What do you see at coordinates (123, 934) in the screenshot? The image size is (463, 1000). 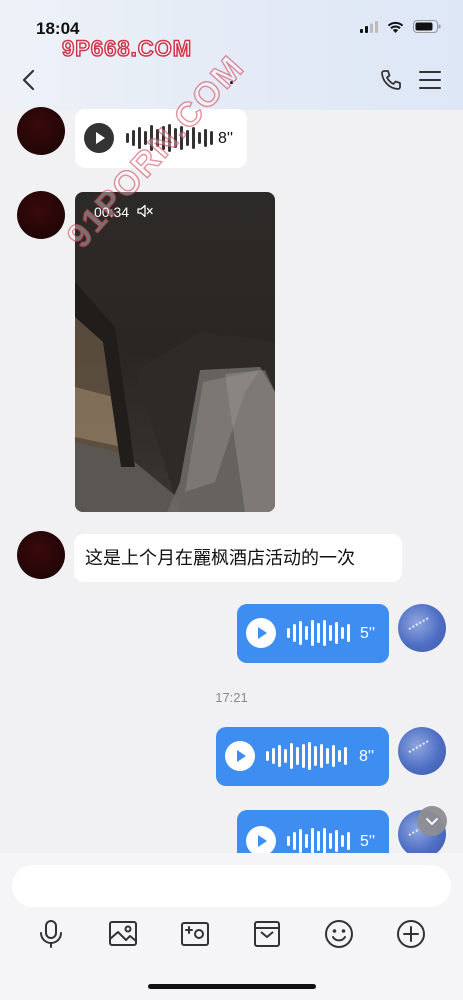 I see `image-icon` at bounding box center [123, 934].